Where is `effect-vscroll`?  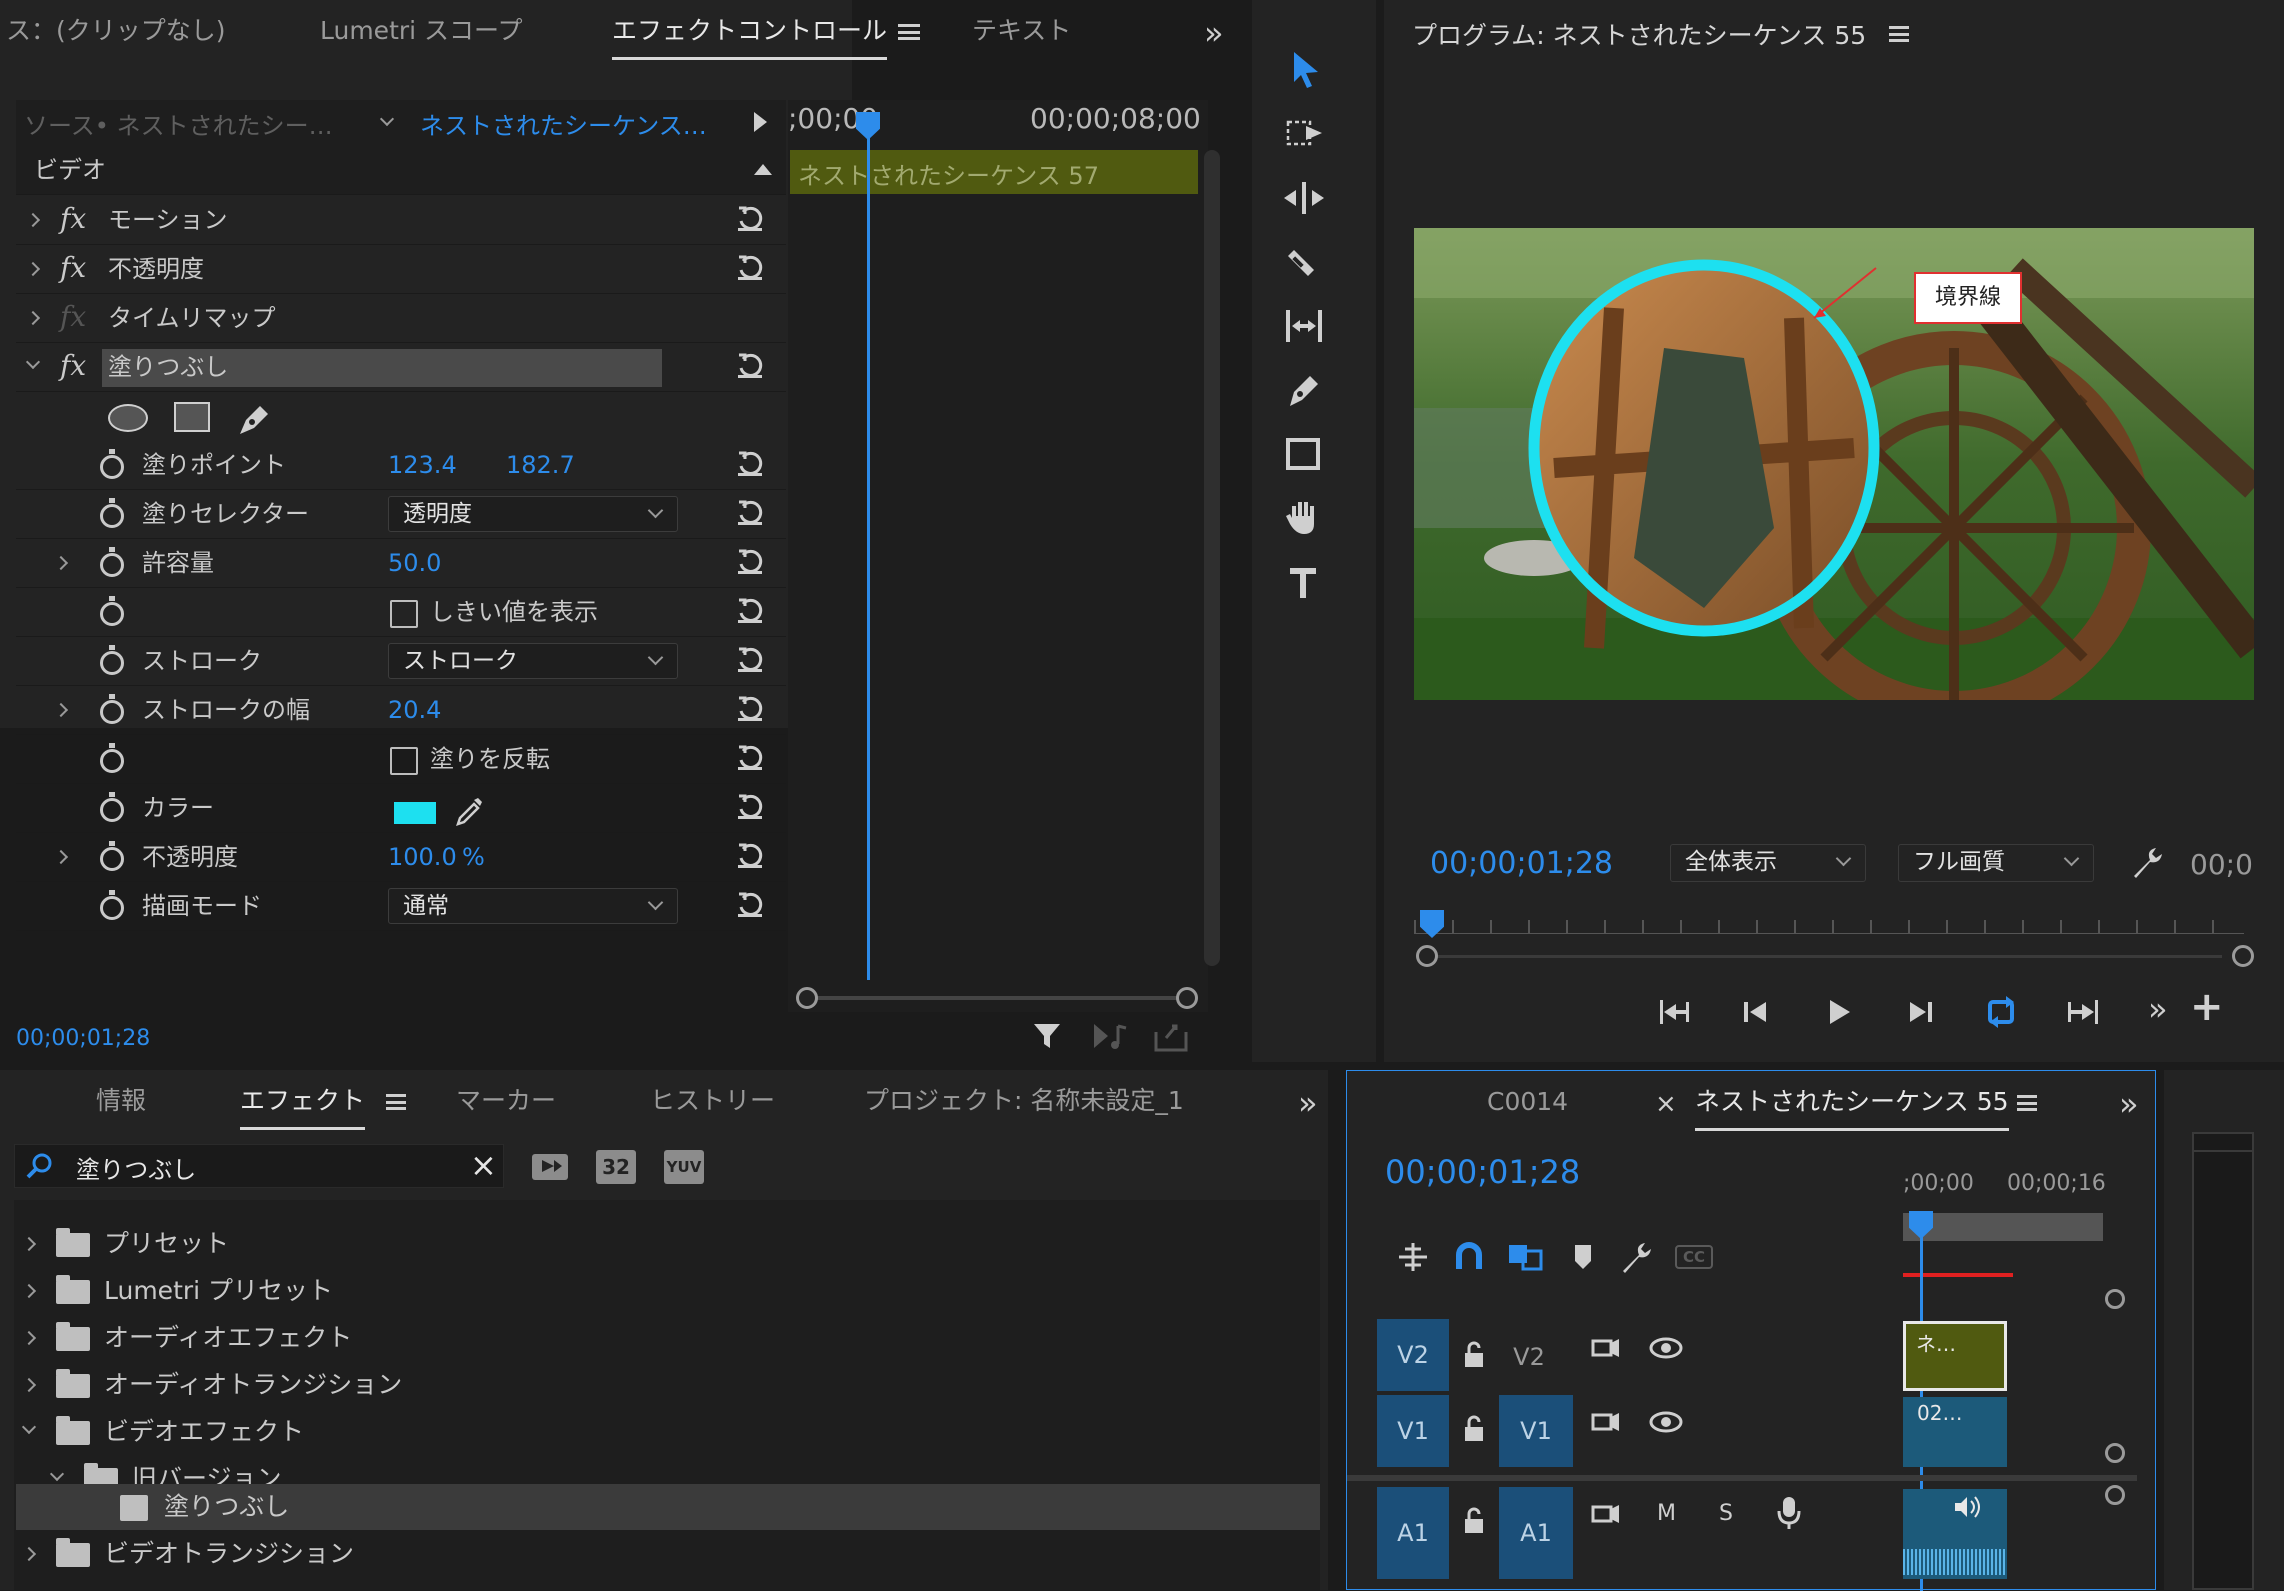
effect-vscroll is located at coordinates (1212, 558).